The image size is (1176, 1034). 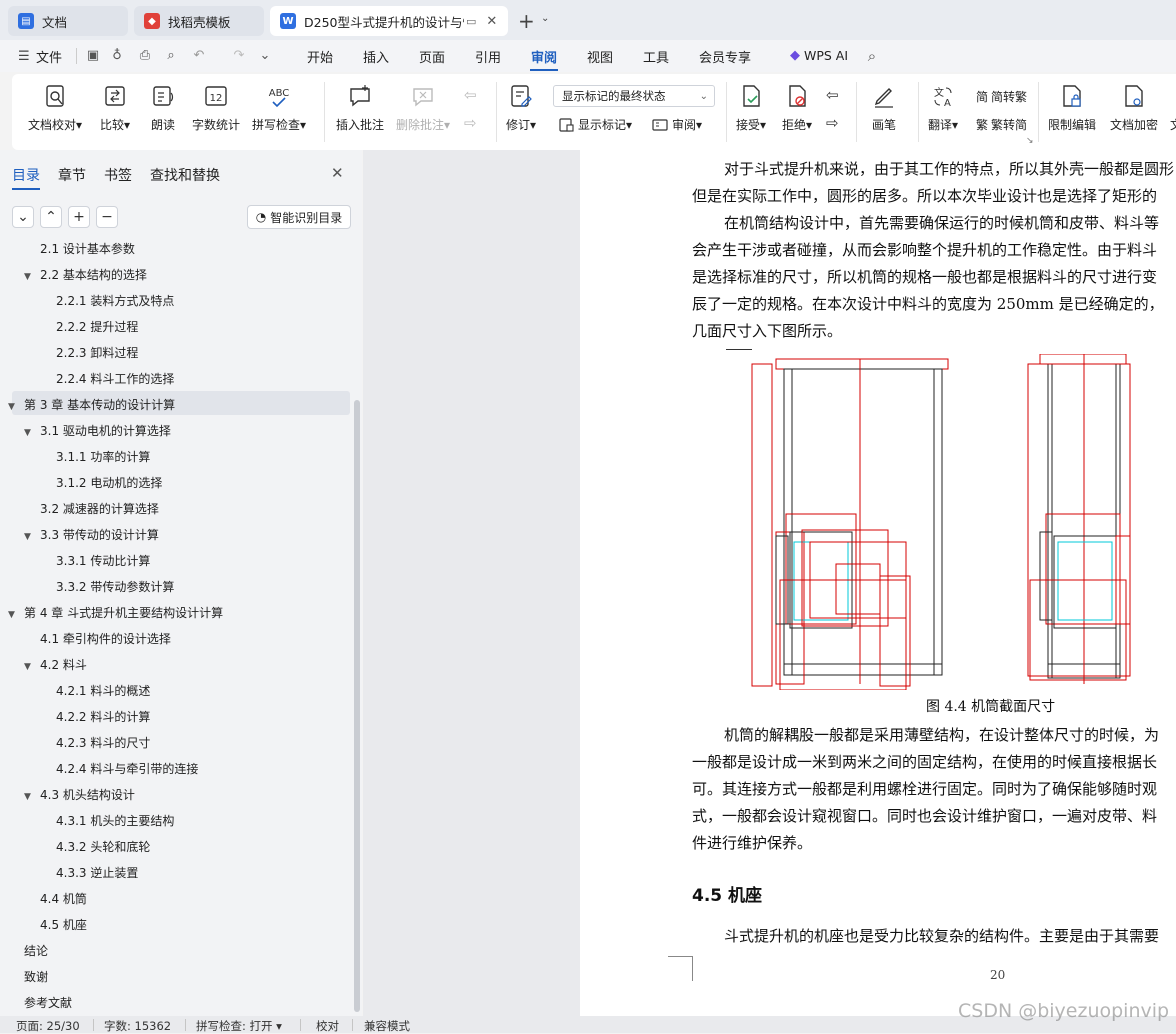 What do you see at coordinates (115, 379) in the screenshot?
I see `toc-item: 2.2.4 料斗工作的选择` at bounding box center [115, 379].